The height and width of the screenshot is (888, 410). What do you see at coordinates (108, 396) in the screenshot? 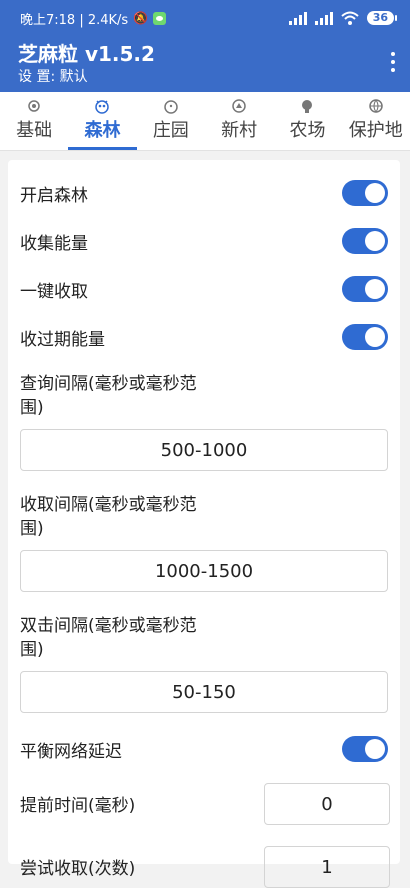
I see `query-interval-label: 查询间隔(毫秒或毫秒范 围)` at bounding box center [108, 396].